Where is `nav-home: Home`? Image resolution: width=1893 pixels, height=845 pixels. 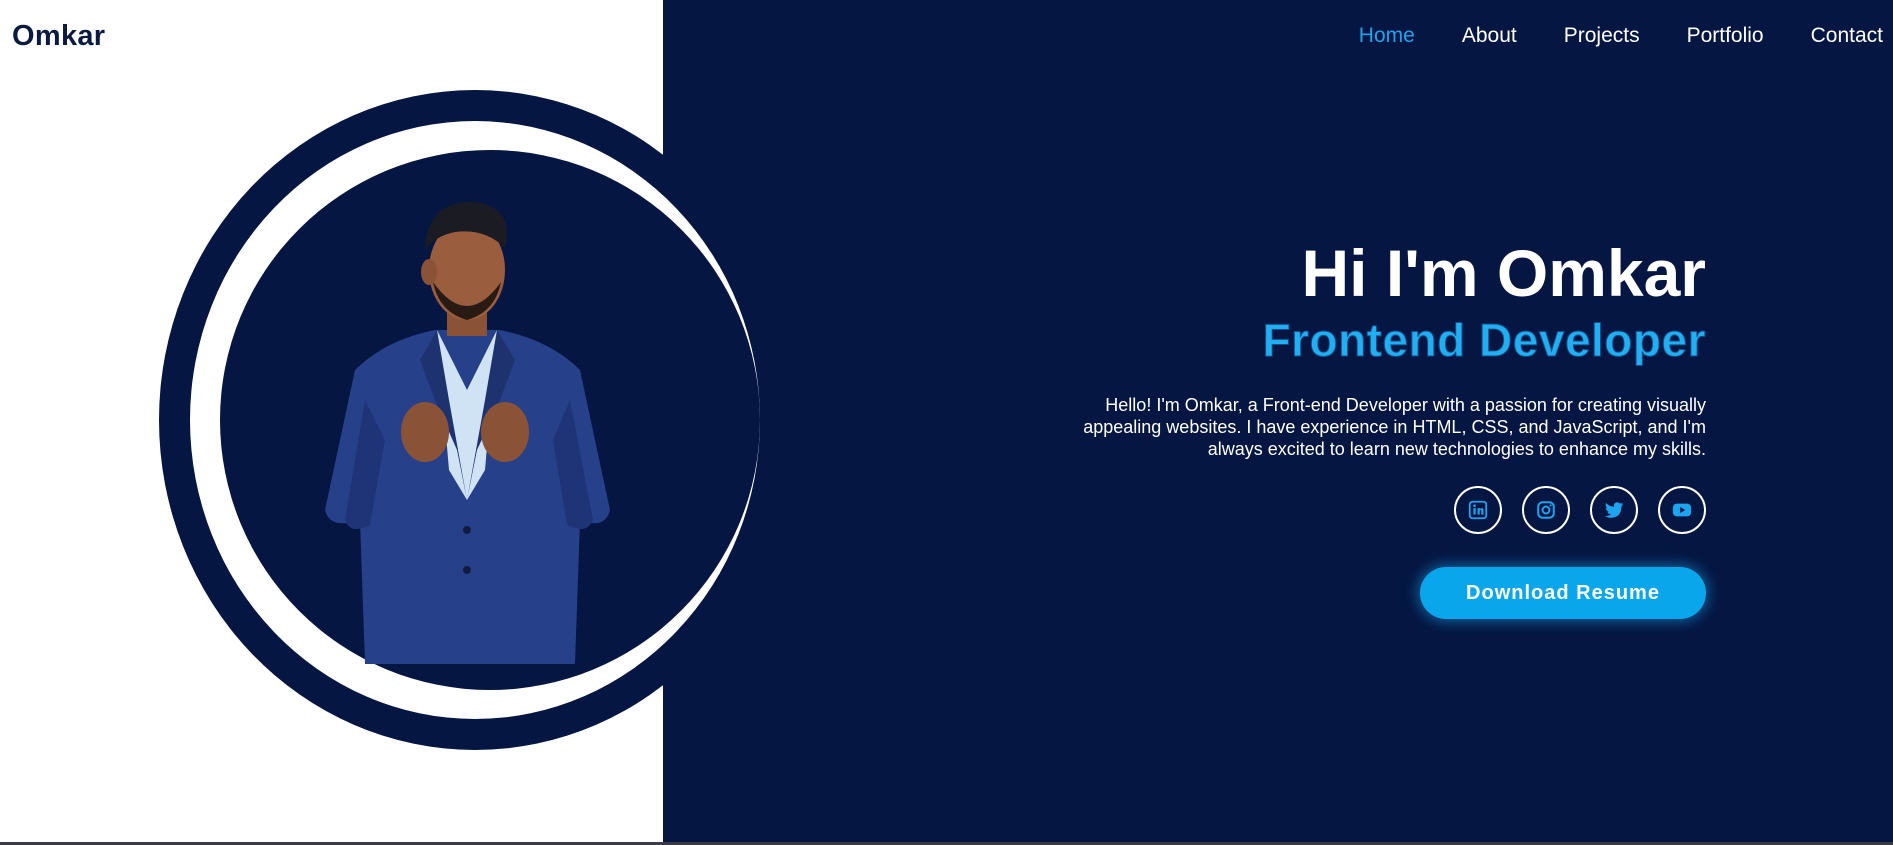
nav-home: Home is located at coordinates (1387, 36).